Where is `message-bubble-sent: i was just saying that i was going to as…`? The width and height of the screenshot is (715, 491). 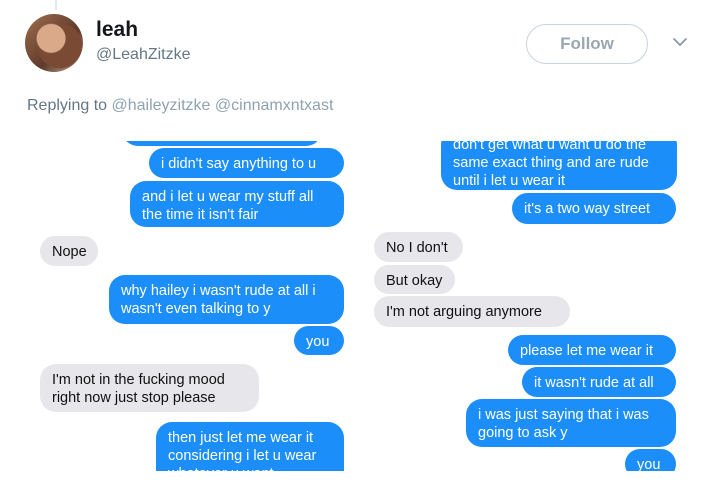 message-bubble-sent: i was just saying that i was going to as… is located at coordinates (571, 423).